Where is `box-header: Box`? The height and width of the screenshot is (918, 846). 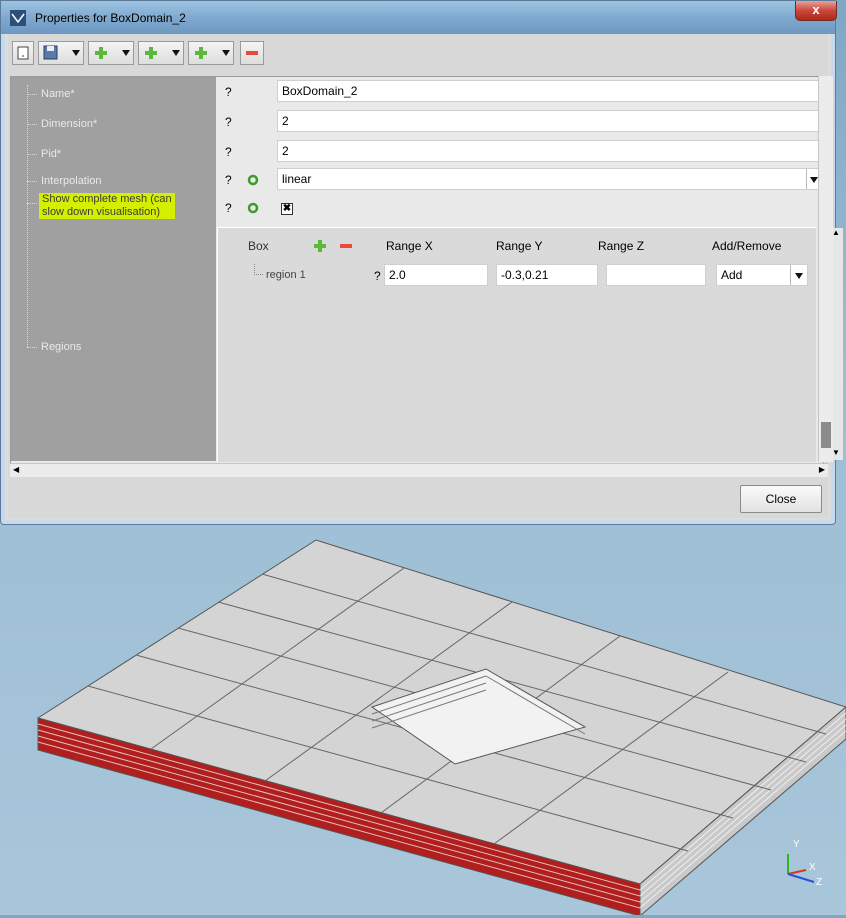
box-header: Box is located at coordinates (258, 246).